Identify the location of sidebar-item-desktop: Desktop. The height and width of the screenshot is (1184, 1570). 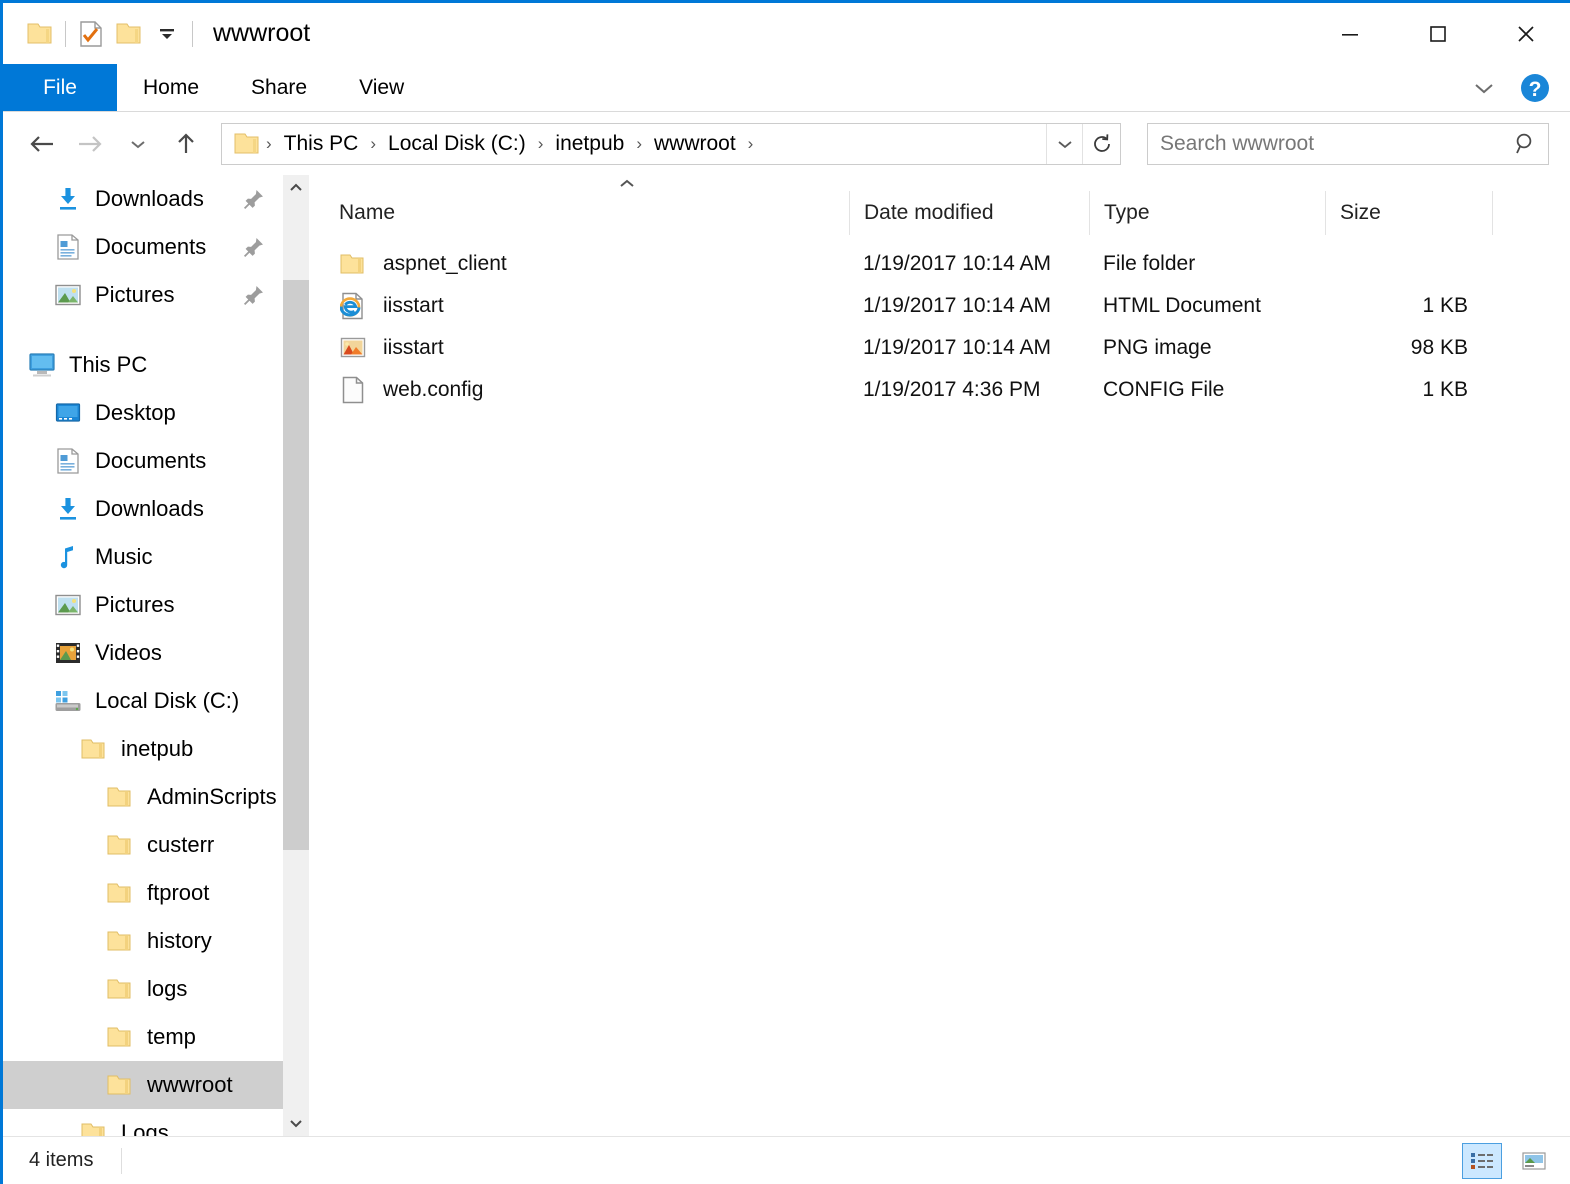
(143, 413).